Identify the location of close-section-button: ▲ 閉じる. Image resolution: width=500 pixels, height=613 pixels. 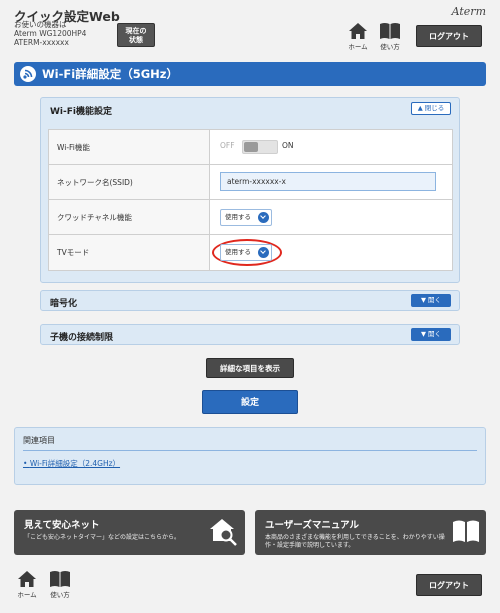
(431, 108).